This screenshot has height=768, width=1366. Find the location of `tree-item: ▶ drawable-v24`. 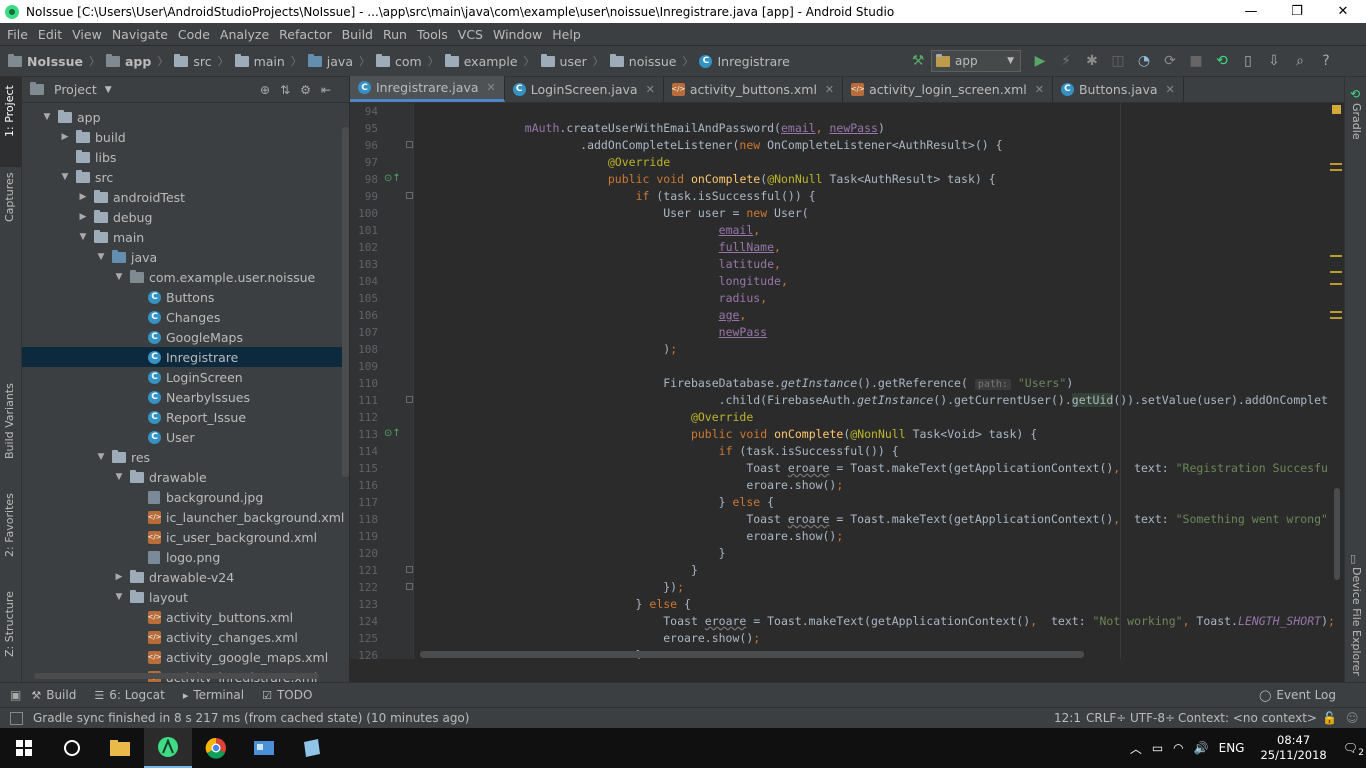

tree-item: ▶ drawable-v24 is located at coordinates (185, 577).